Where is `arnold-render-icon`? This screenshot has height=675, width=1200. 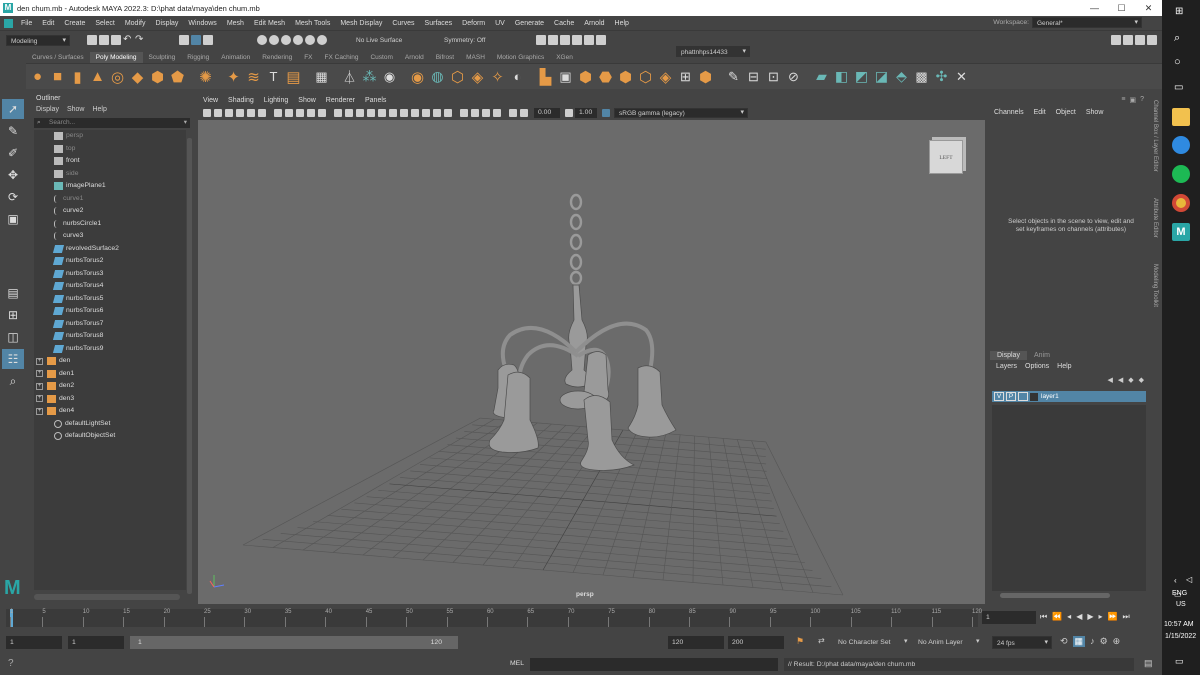 arnold-render-icon is located at coordinates (601, 40).